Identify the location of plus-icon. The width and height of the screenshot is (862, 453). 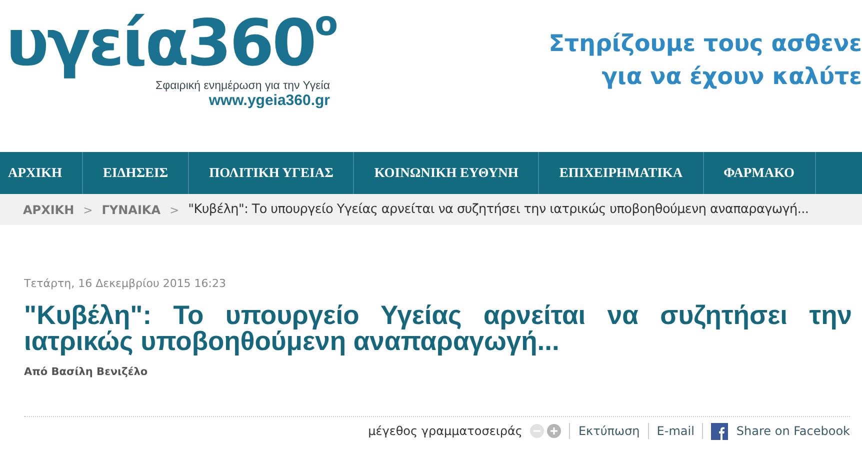
(554, 431).